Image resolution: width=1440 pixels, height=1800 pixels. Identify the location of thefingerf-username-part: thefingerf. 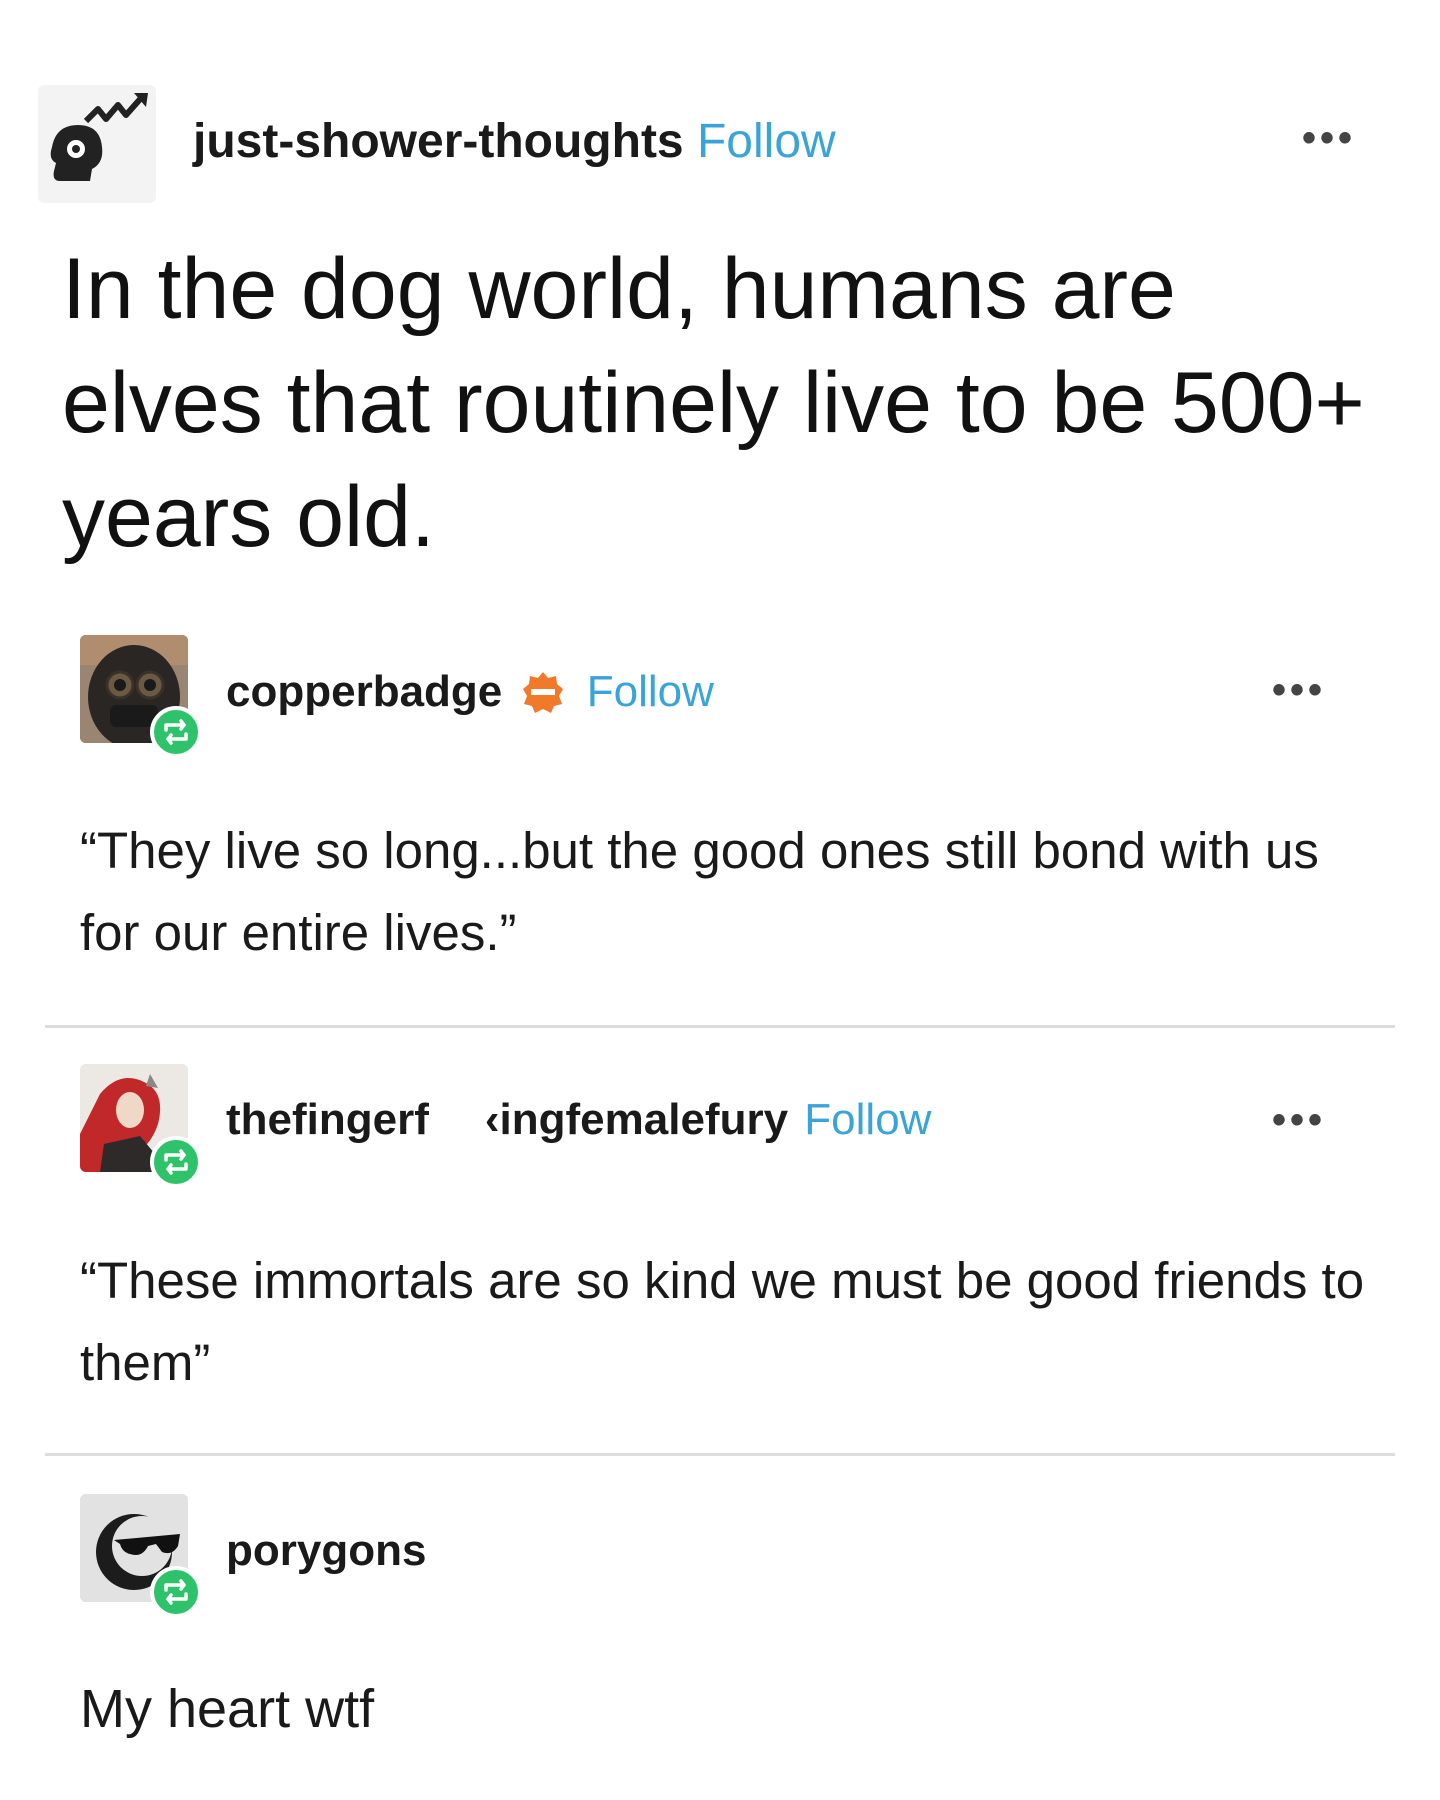
(327, 1119).